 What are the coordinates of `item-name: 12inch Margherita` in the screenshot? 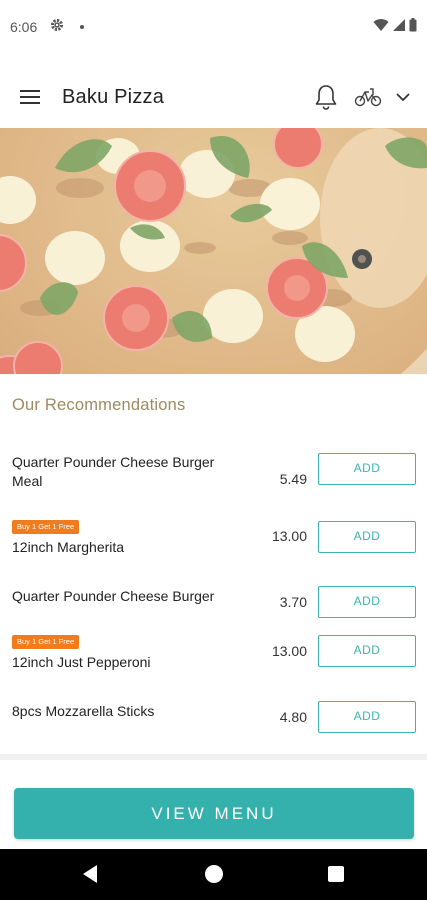 It's located at (68, 547).